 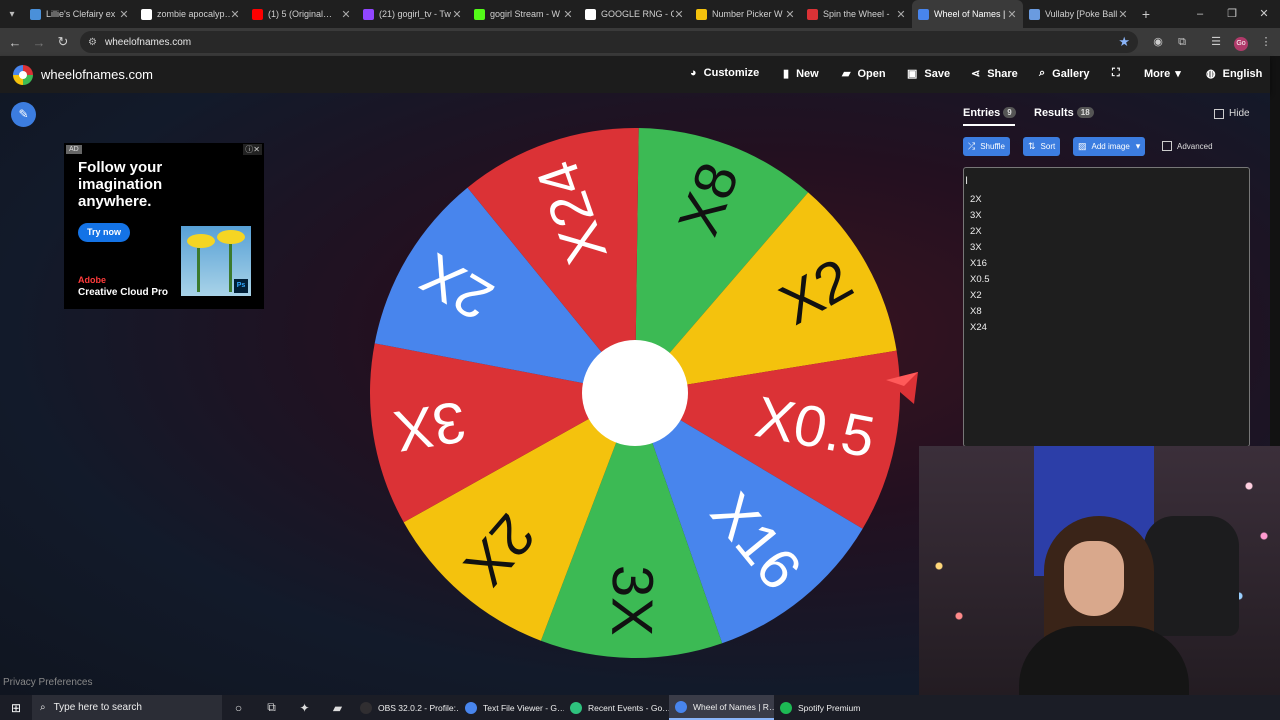 I want to click on minimize-icon: –, so click(x=1200, y=14).